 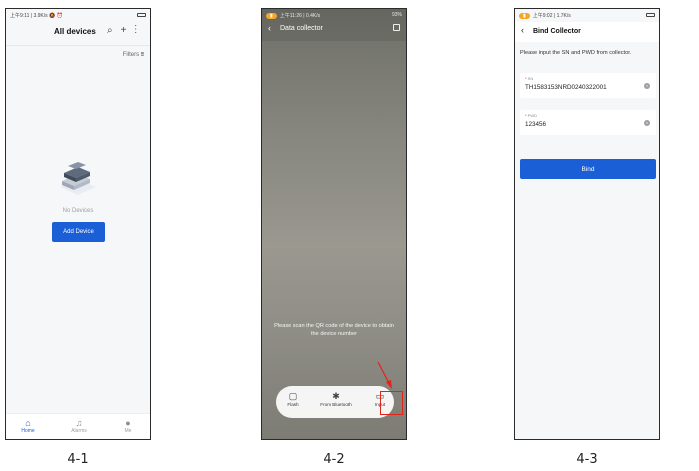 I want to click on app-header: All devices ⌕+⋮, so click(x=78, y=33).